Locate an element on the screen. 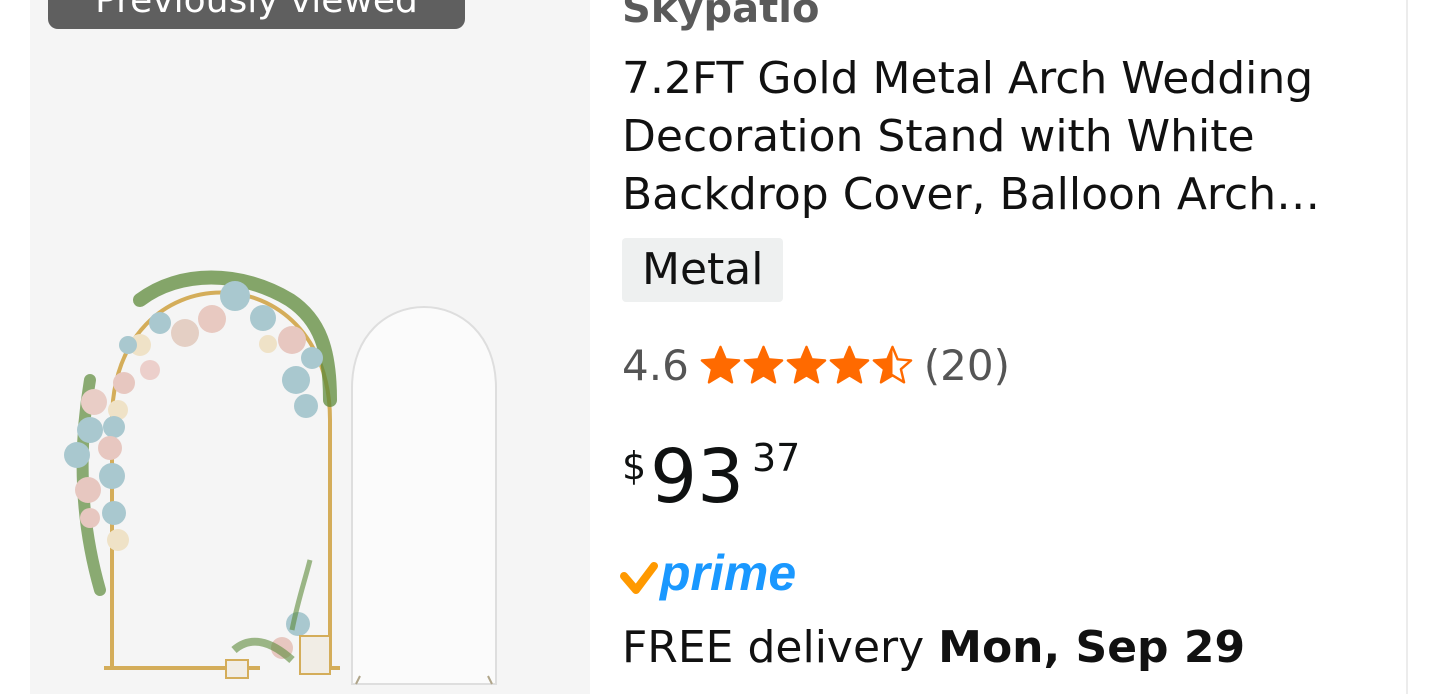  prime-label: prime is located at coordinates (727, 573).